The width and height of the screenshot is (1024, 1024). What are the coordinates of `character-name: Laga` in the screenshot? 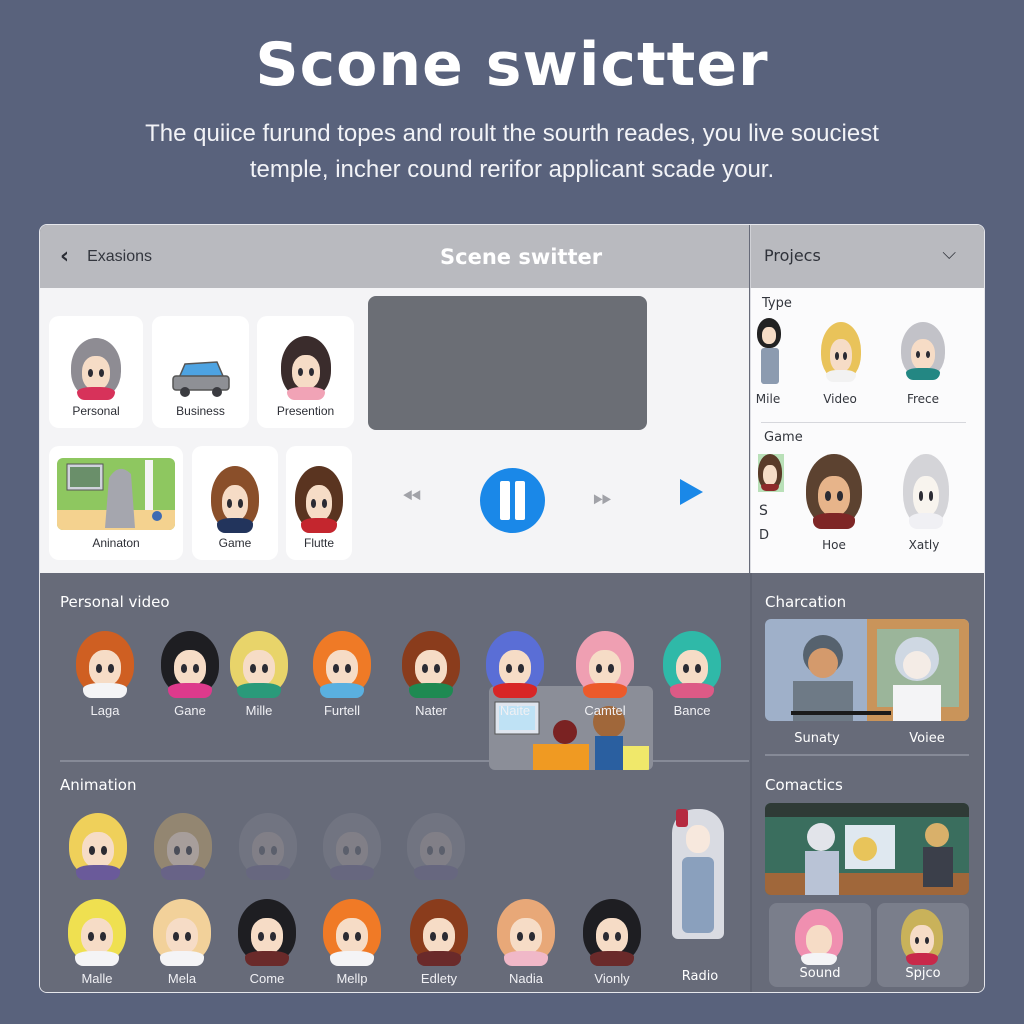 It's located at (105, 710).